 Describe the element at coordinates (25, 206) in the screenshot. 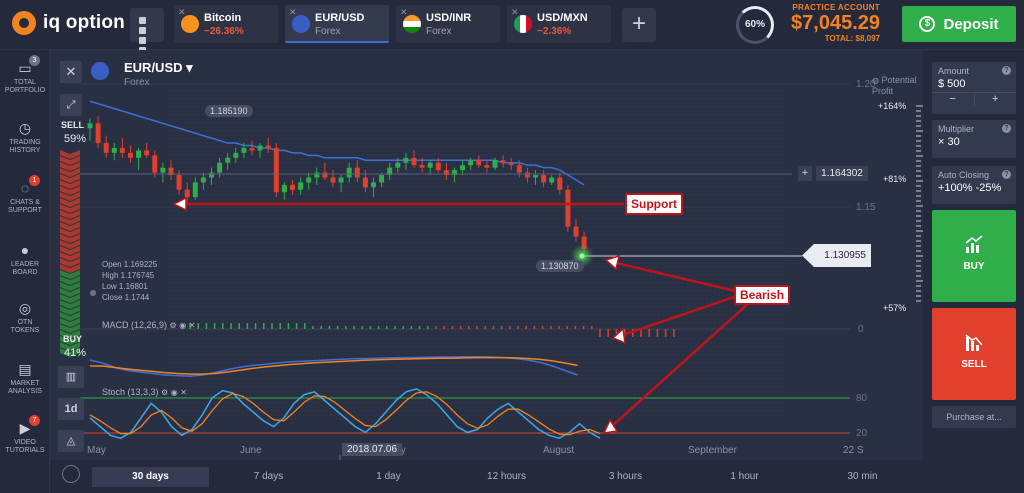

I see `sidebar-label: CHATS & SUPPORT` at that location.